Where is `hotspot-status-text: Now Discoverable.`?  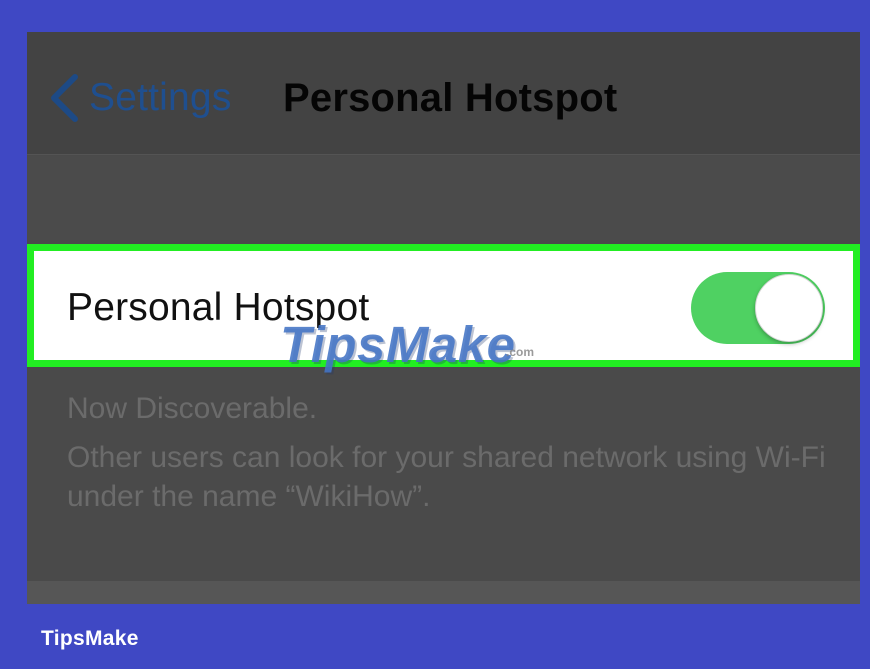 hotspot-status-text: Now Discoverable. is located at coordinates (192, 408).